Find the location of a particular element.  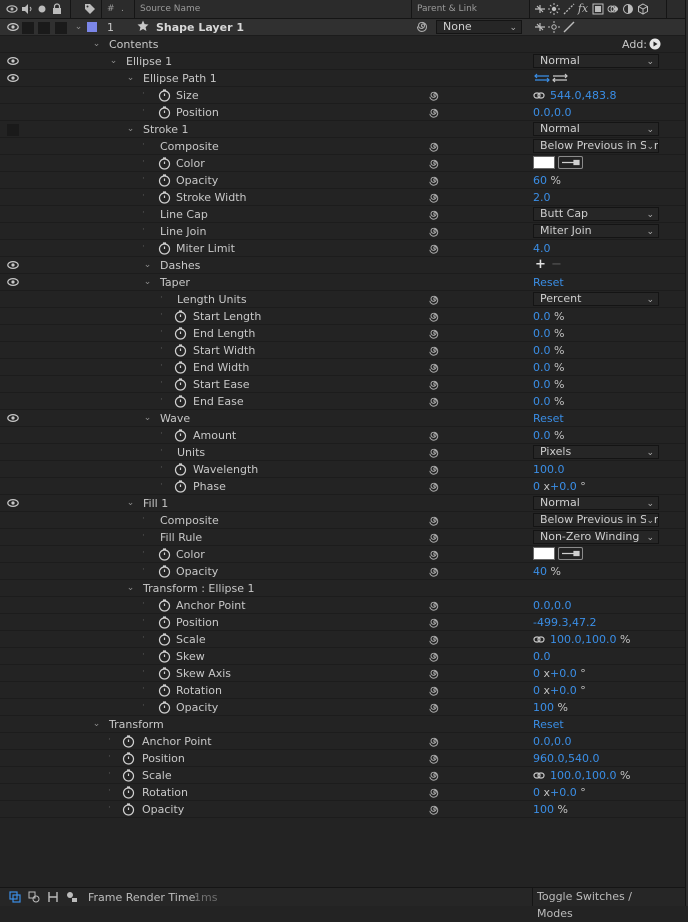

property-value: 4.0 is located at coordinates (542, 248).